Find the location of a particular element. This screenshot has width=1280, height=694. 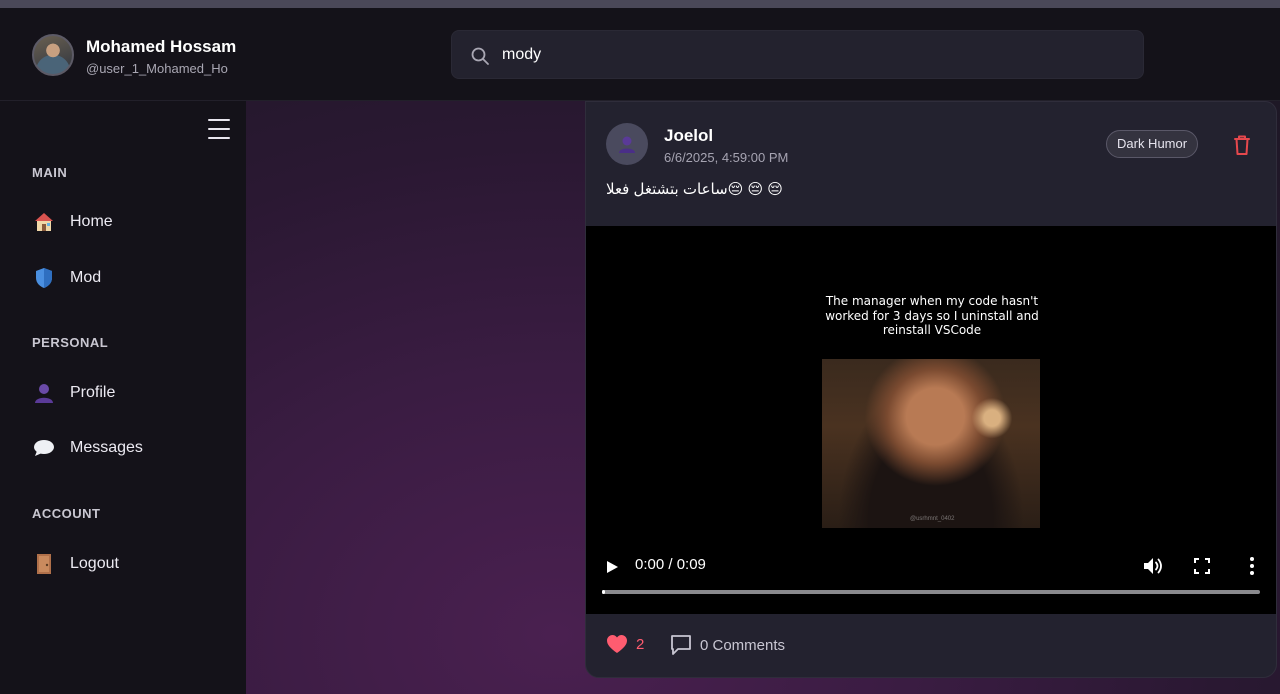

hamburger-menu-icon is located at coordinates (219, 129).